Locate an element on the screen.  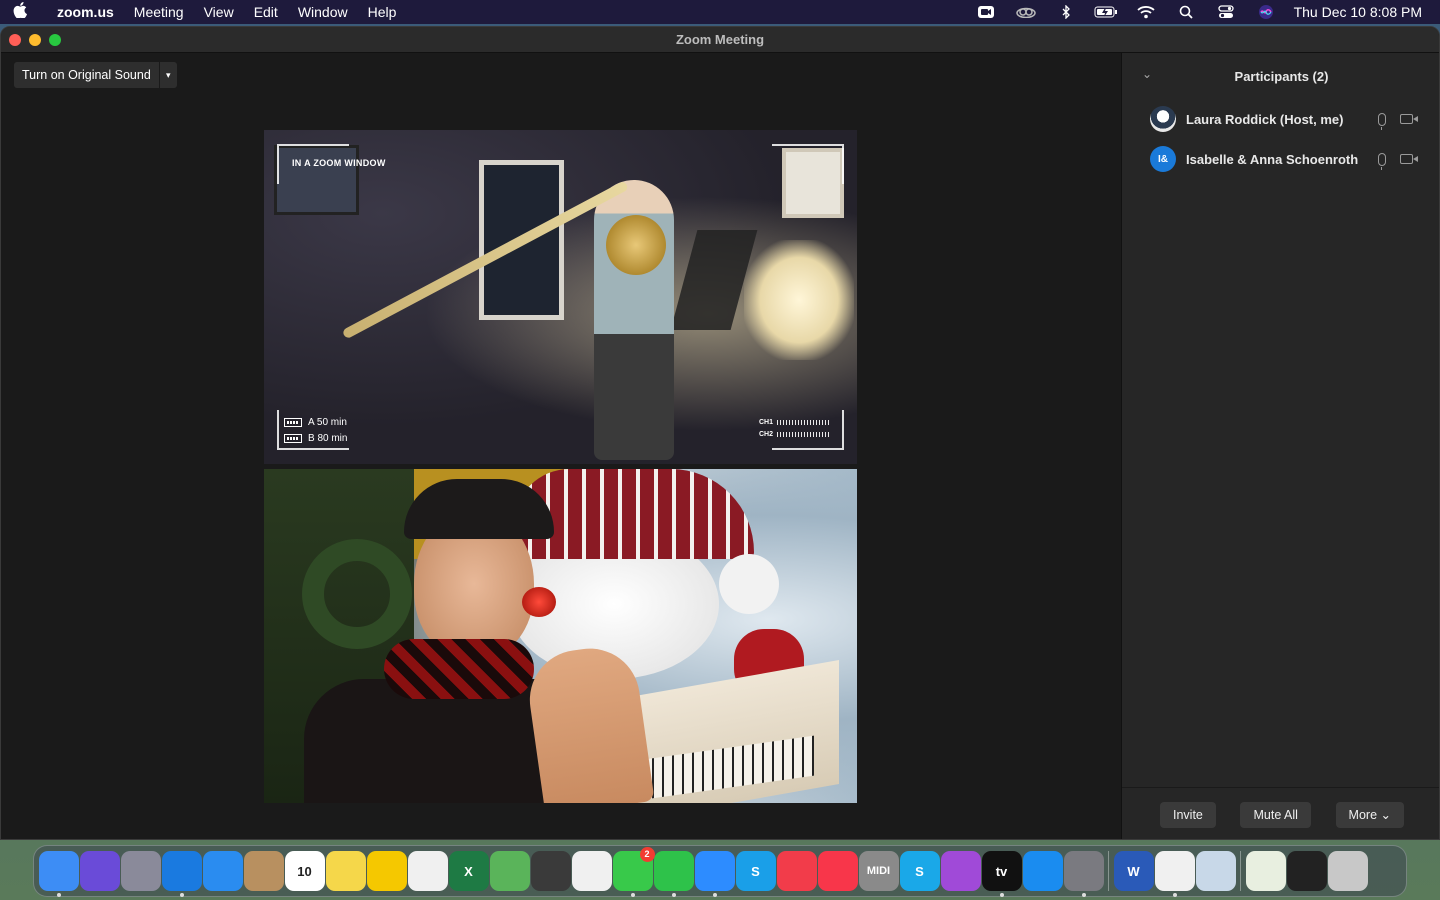
minimize-window-button is located at coordinates (35, 40).